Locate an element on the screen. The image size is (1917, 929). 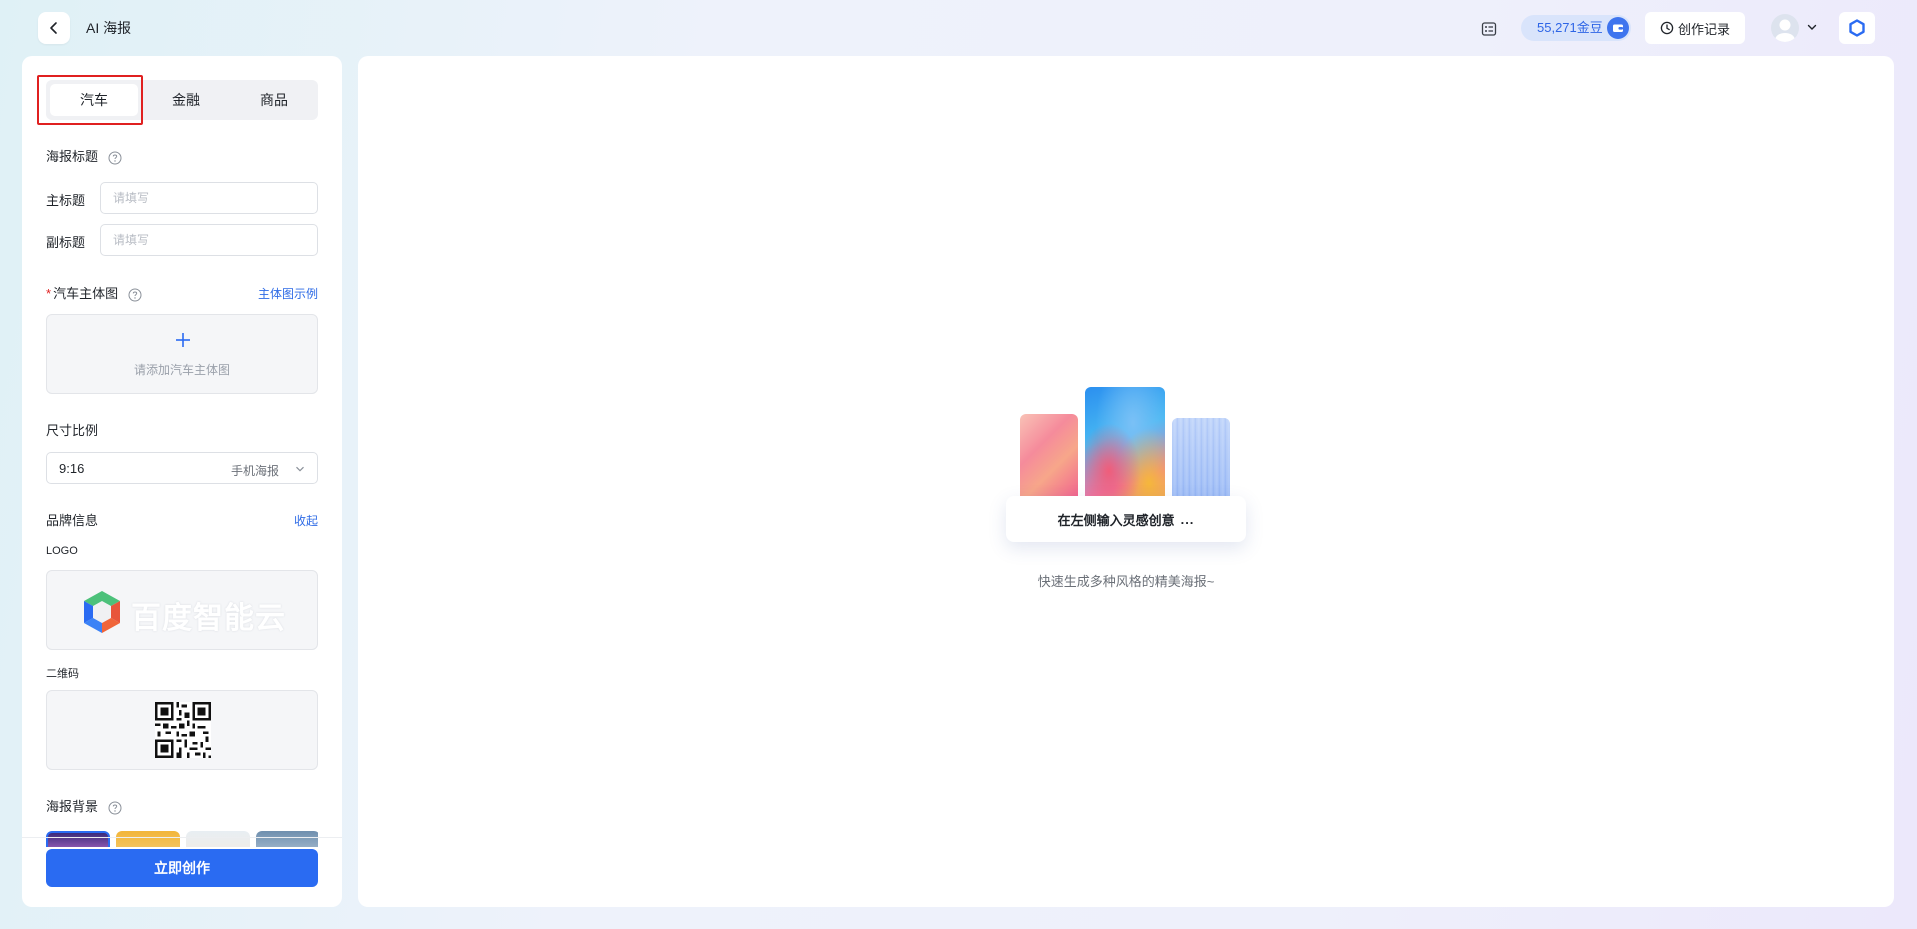
poster-sample-left is located at coordinates (1049, 459).